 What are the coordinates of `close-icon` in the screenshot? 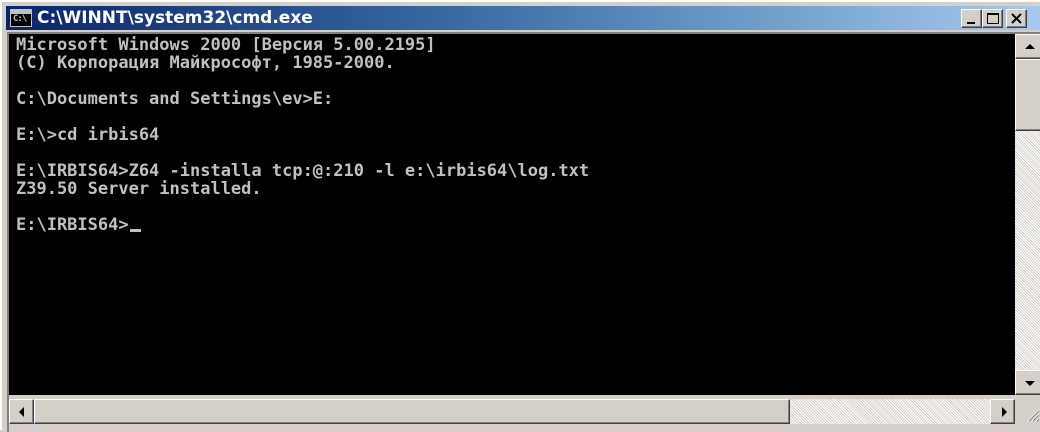 It's located at (1016, 18).